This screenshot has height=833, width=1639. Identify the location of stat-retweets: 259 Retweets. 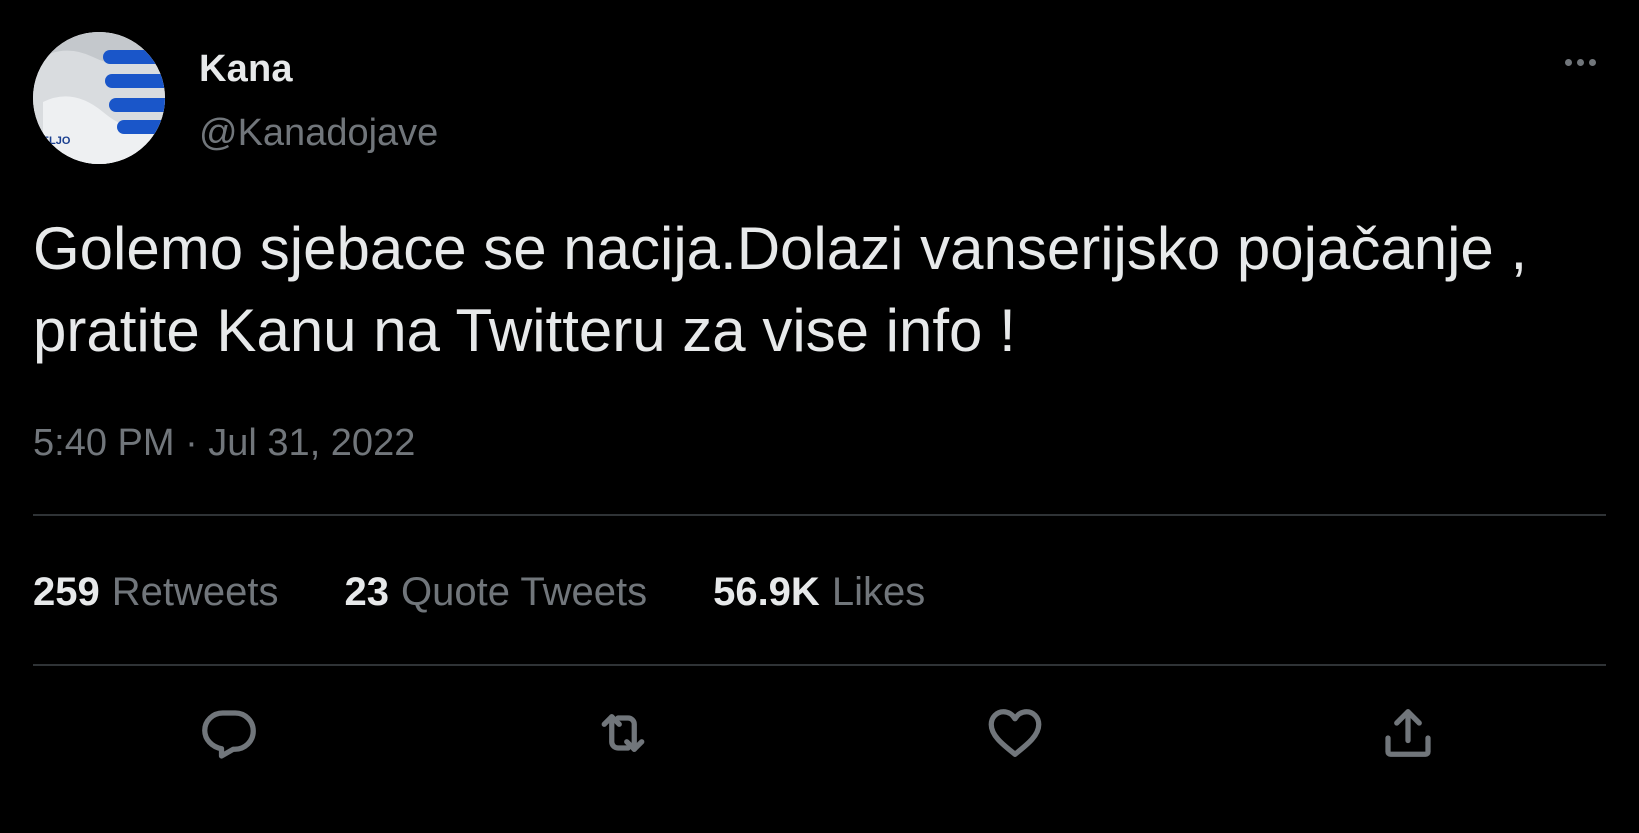
(156, 592).